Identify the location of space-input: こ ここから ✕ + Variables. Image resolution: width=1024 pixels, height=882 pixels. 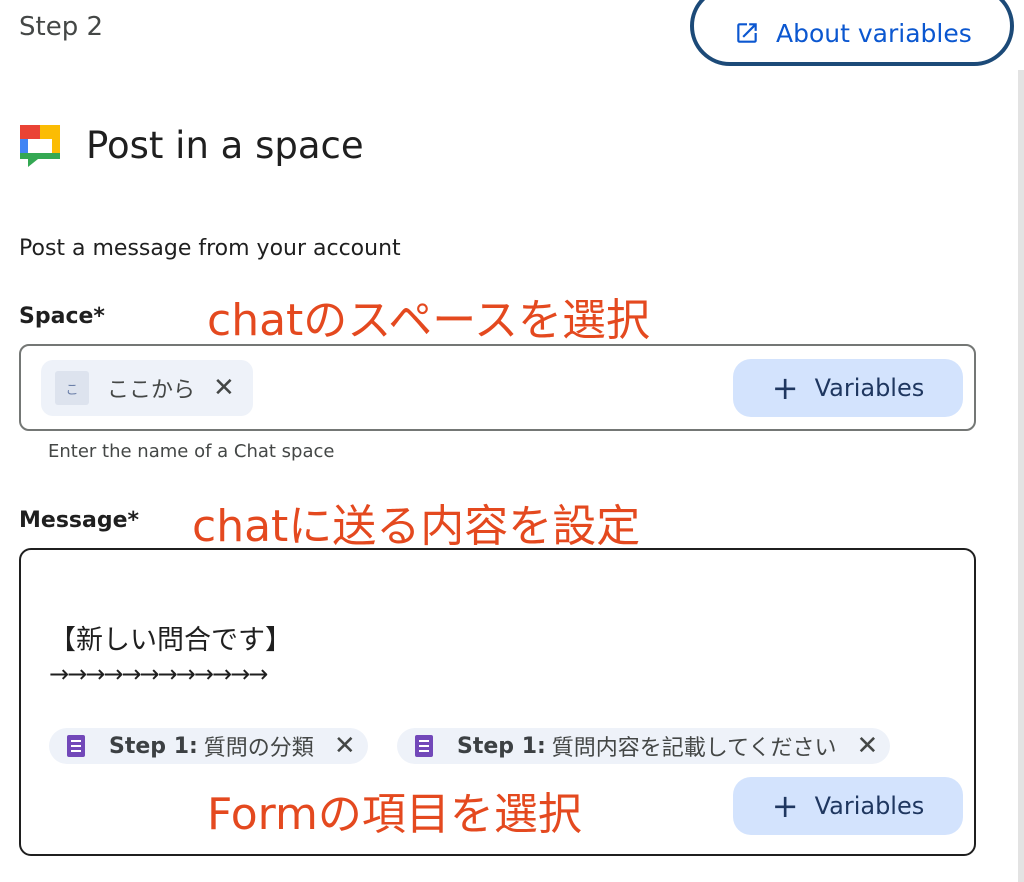
(497, 387).